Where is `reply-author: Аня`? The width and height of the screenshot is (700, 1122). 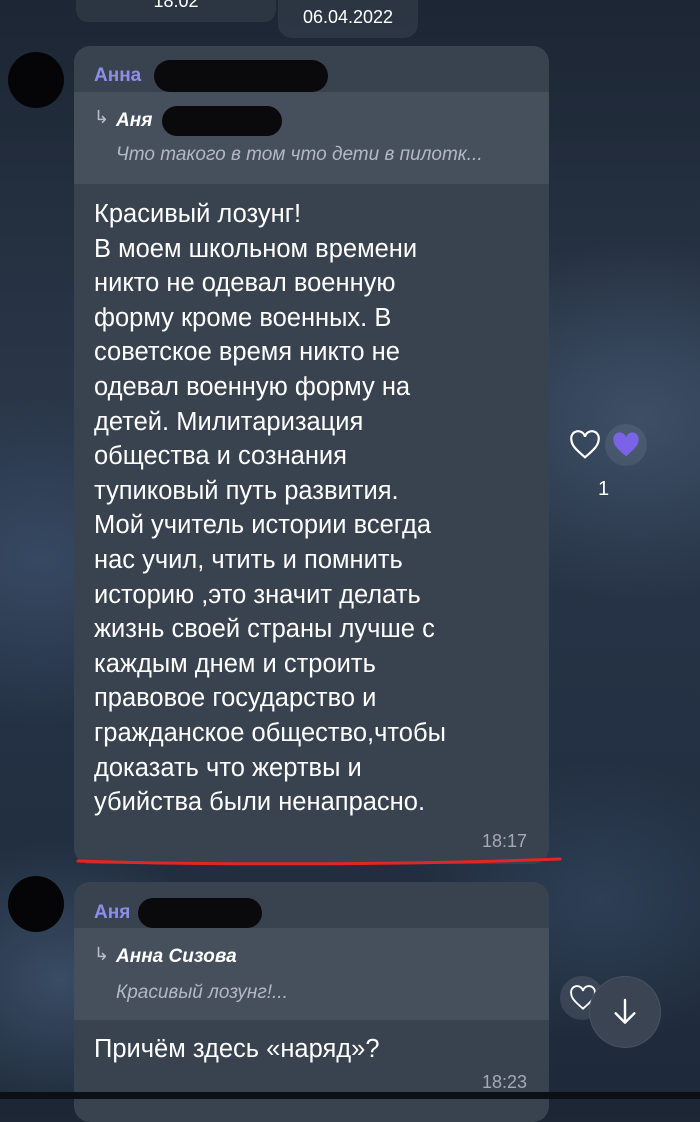 reply-author: Аня is located at coordinates (134, 120).